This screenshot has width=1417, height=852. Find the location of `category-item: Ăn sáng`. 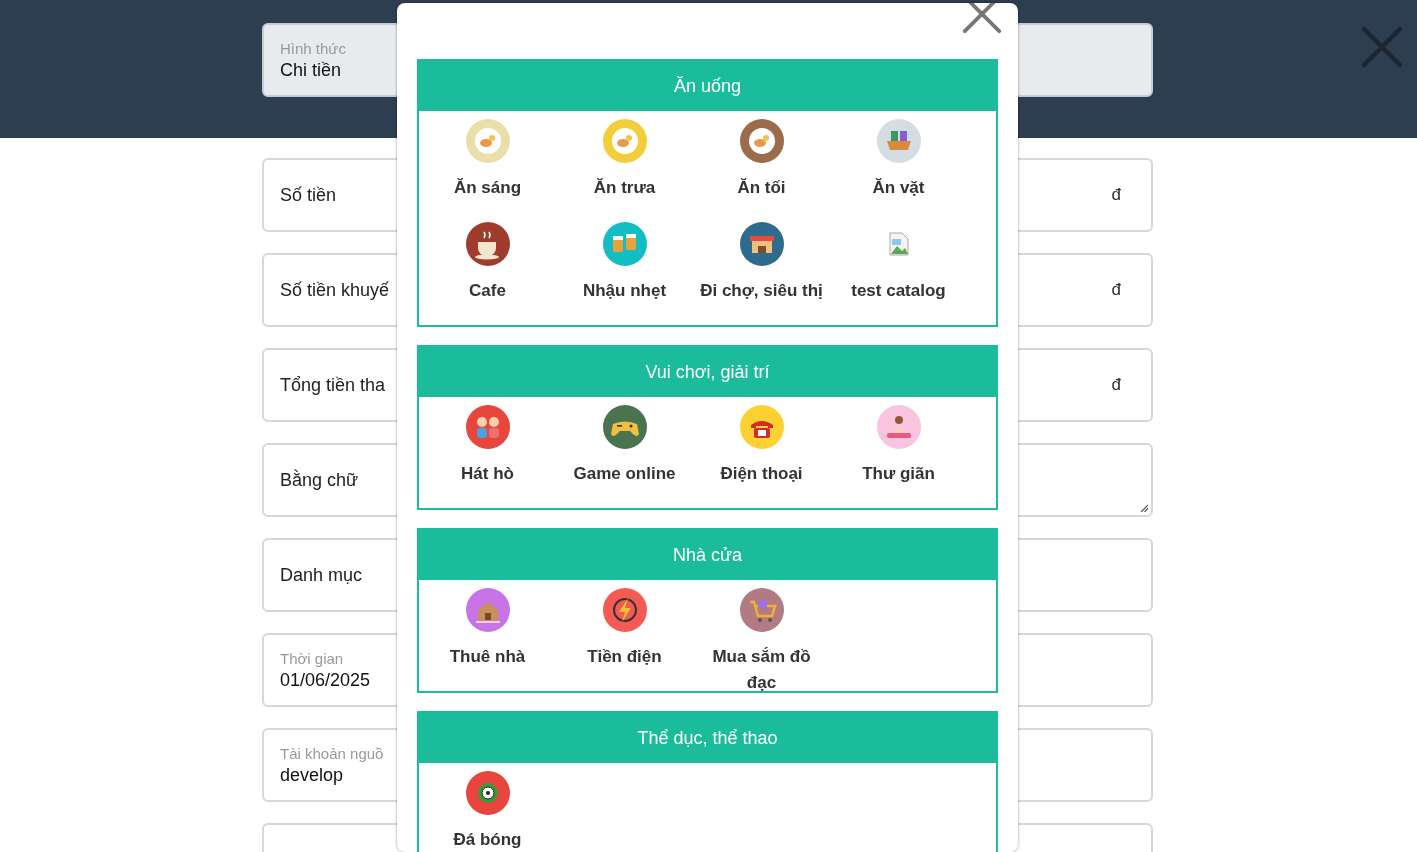

category-item: Ăn sáng is located at coordinates (487, 170).